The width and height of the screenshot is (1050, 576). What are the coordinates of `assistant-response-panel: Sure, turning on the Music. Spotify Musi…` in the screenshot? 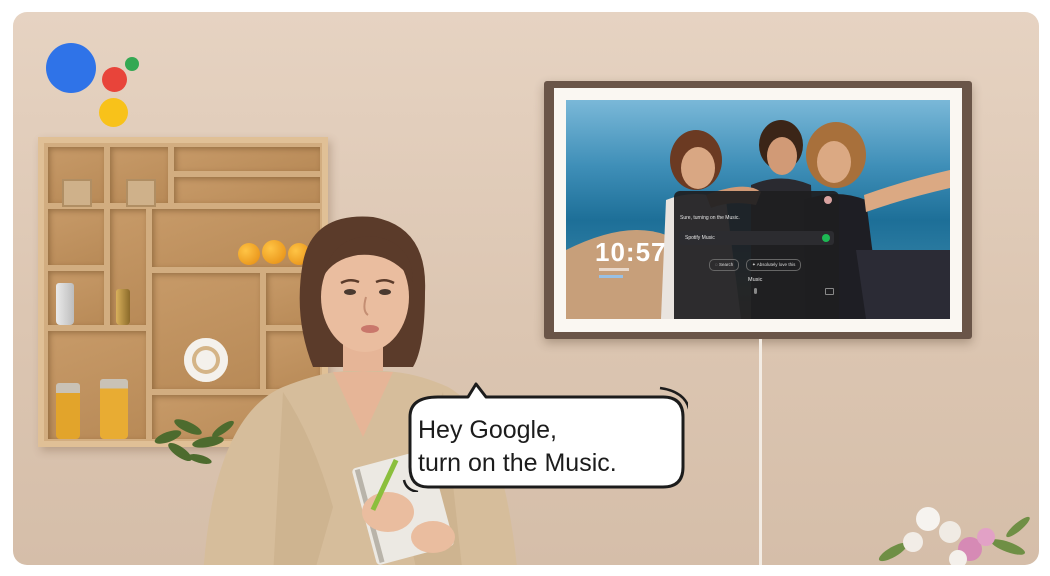 It's located at (756, 255).